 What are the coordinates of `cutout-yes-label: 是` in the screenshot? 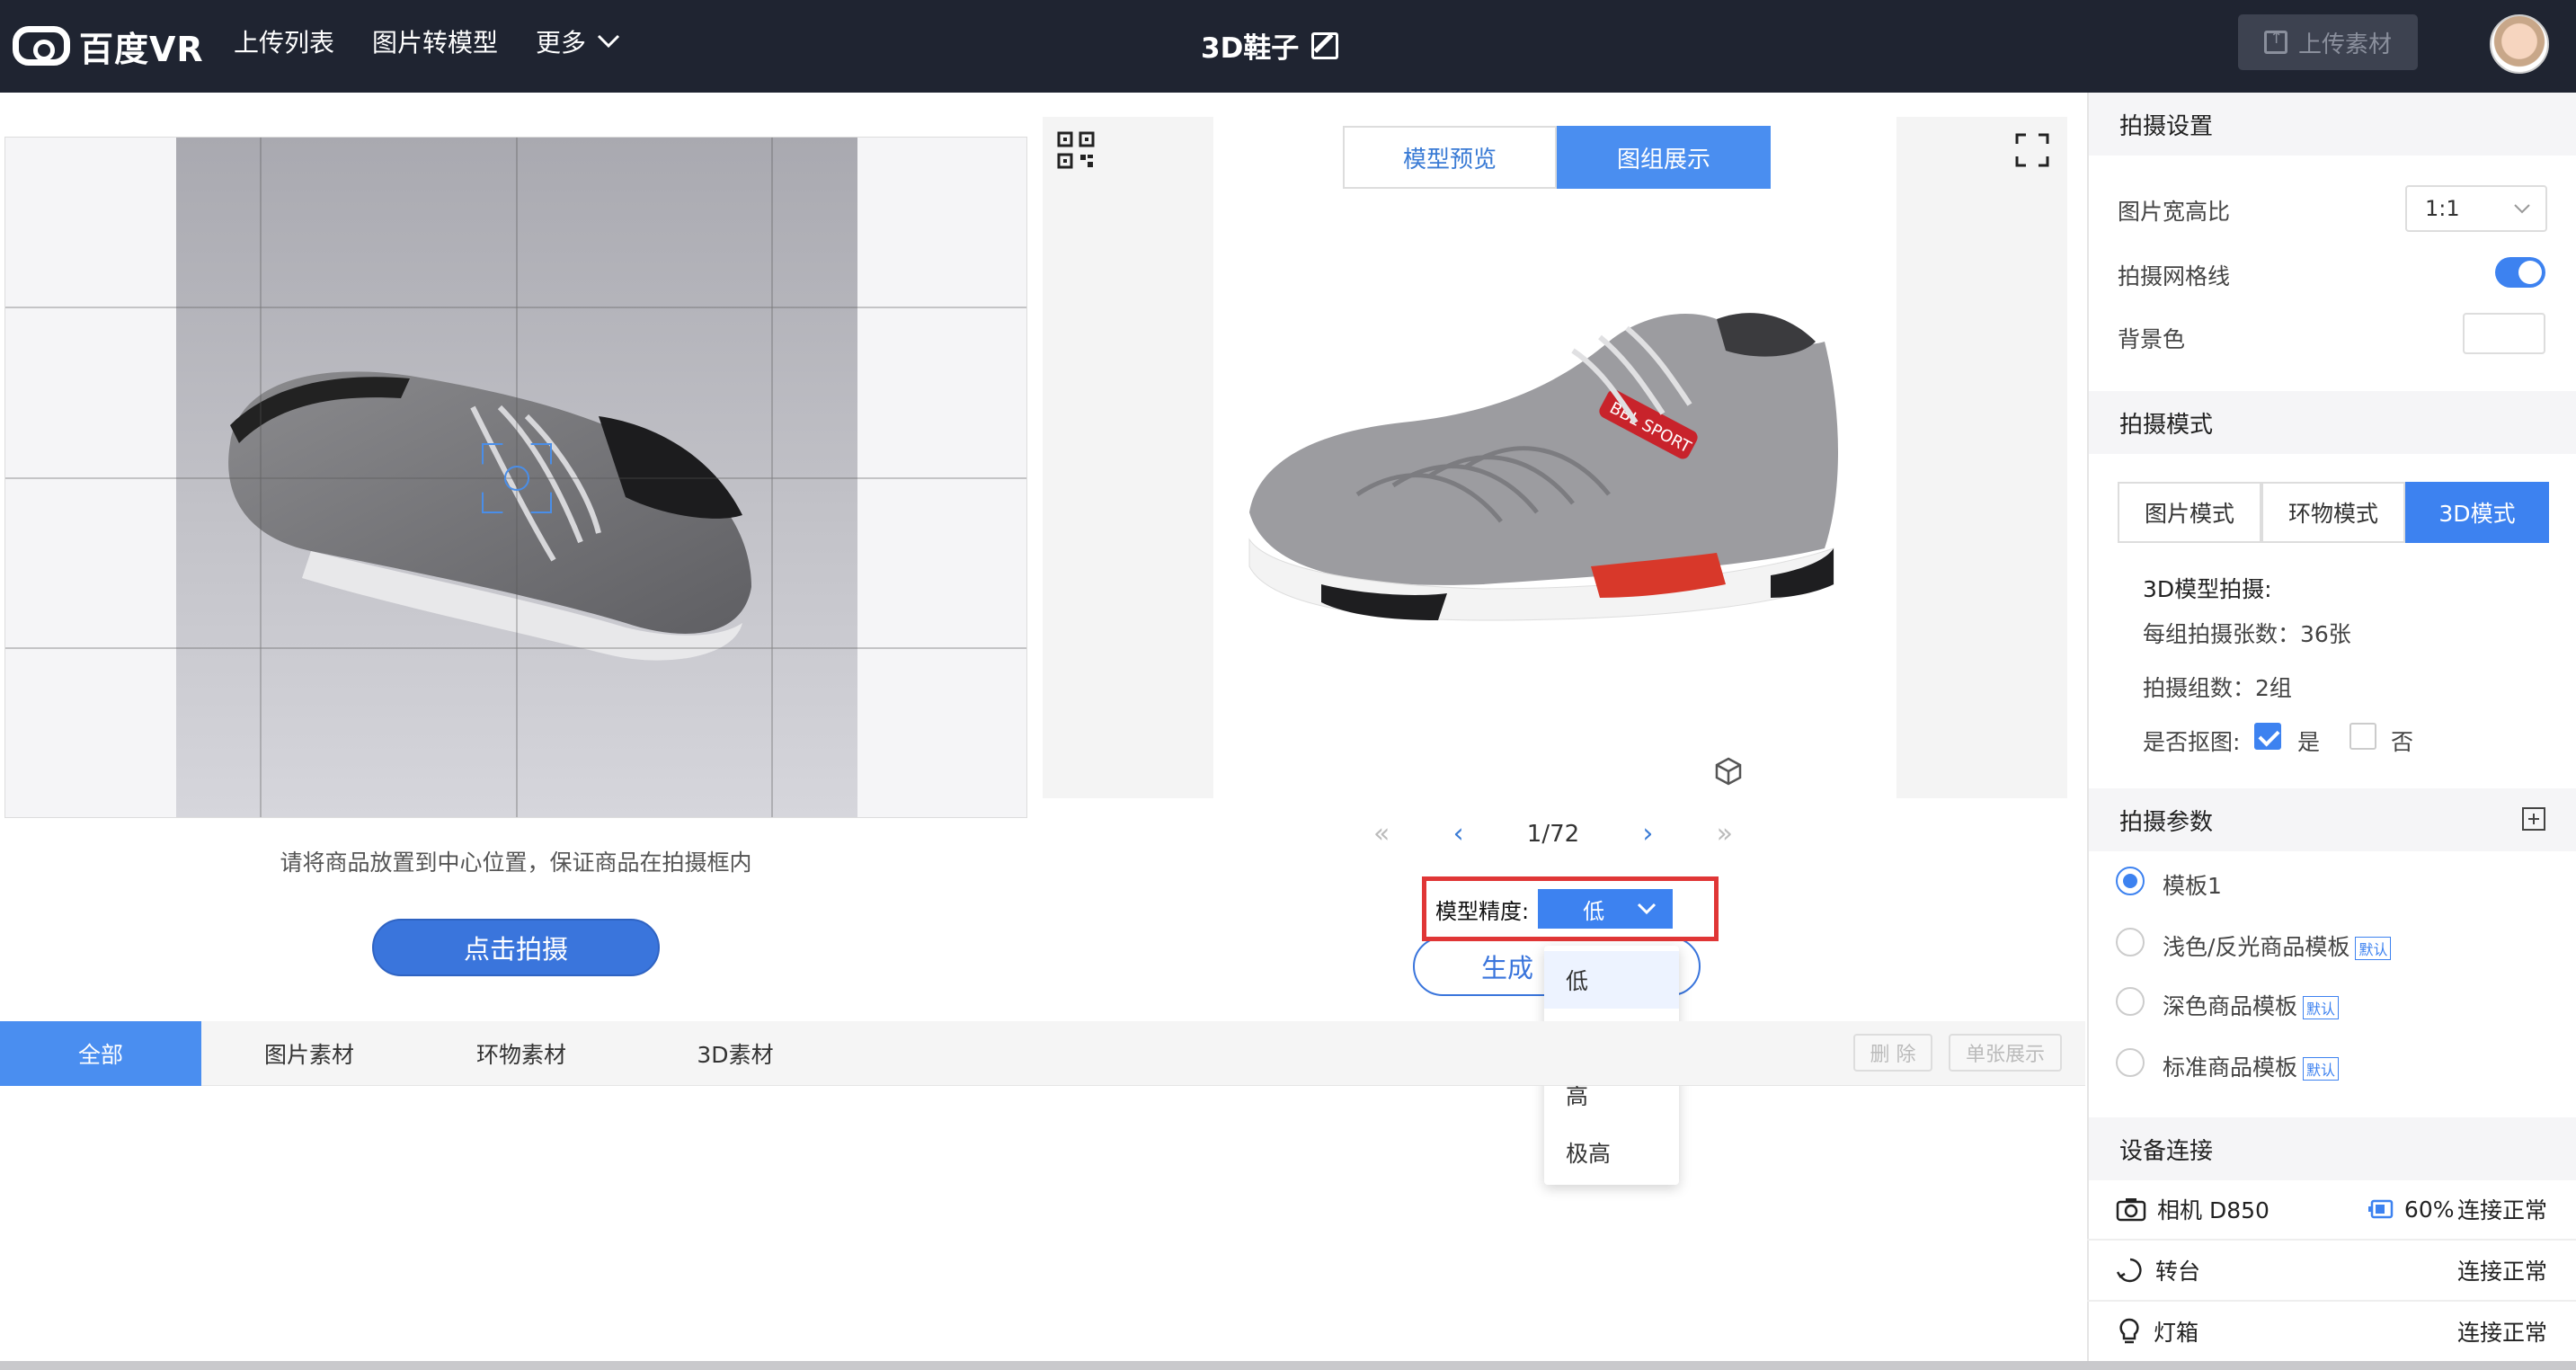 It's located at (2309, 742).